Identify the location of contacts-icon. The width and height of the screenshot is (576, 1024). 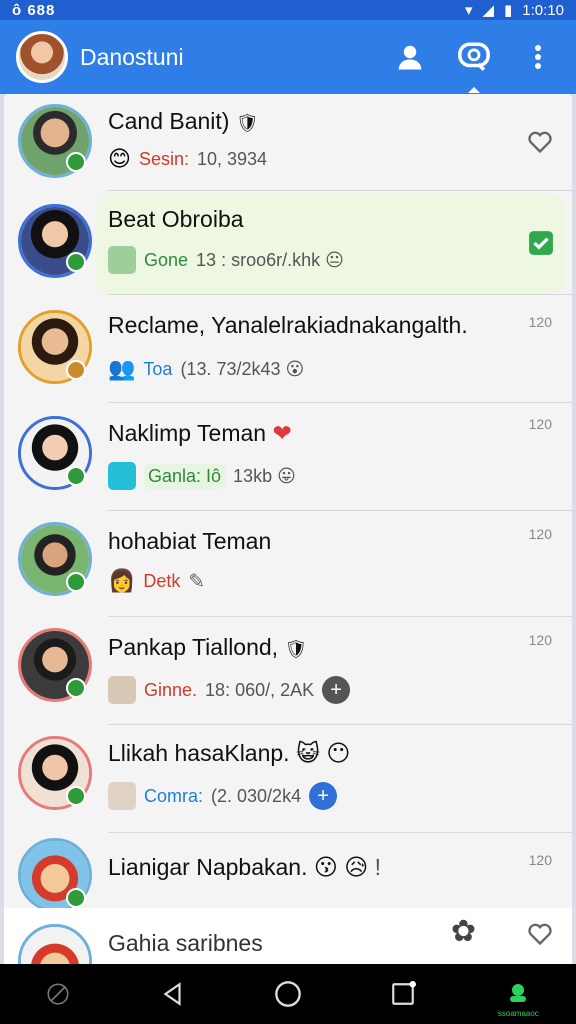
(410, 57).